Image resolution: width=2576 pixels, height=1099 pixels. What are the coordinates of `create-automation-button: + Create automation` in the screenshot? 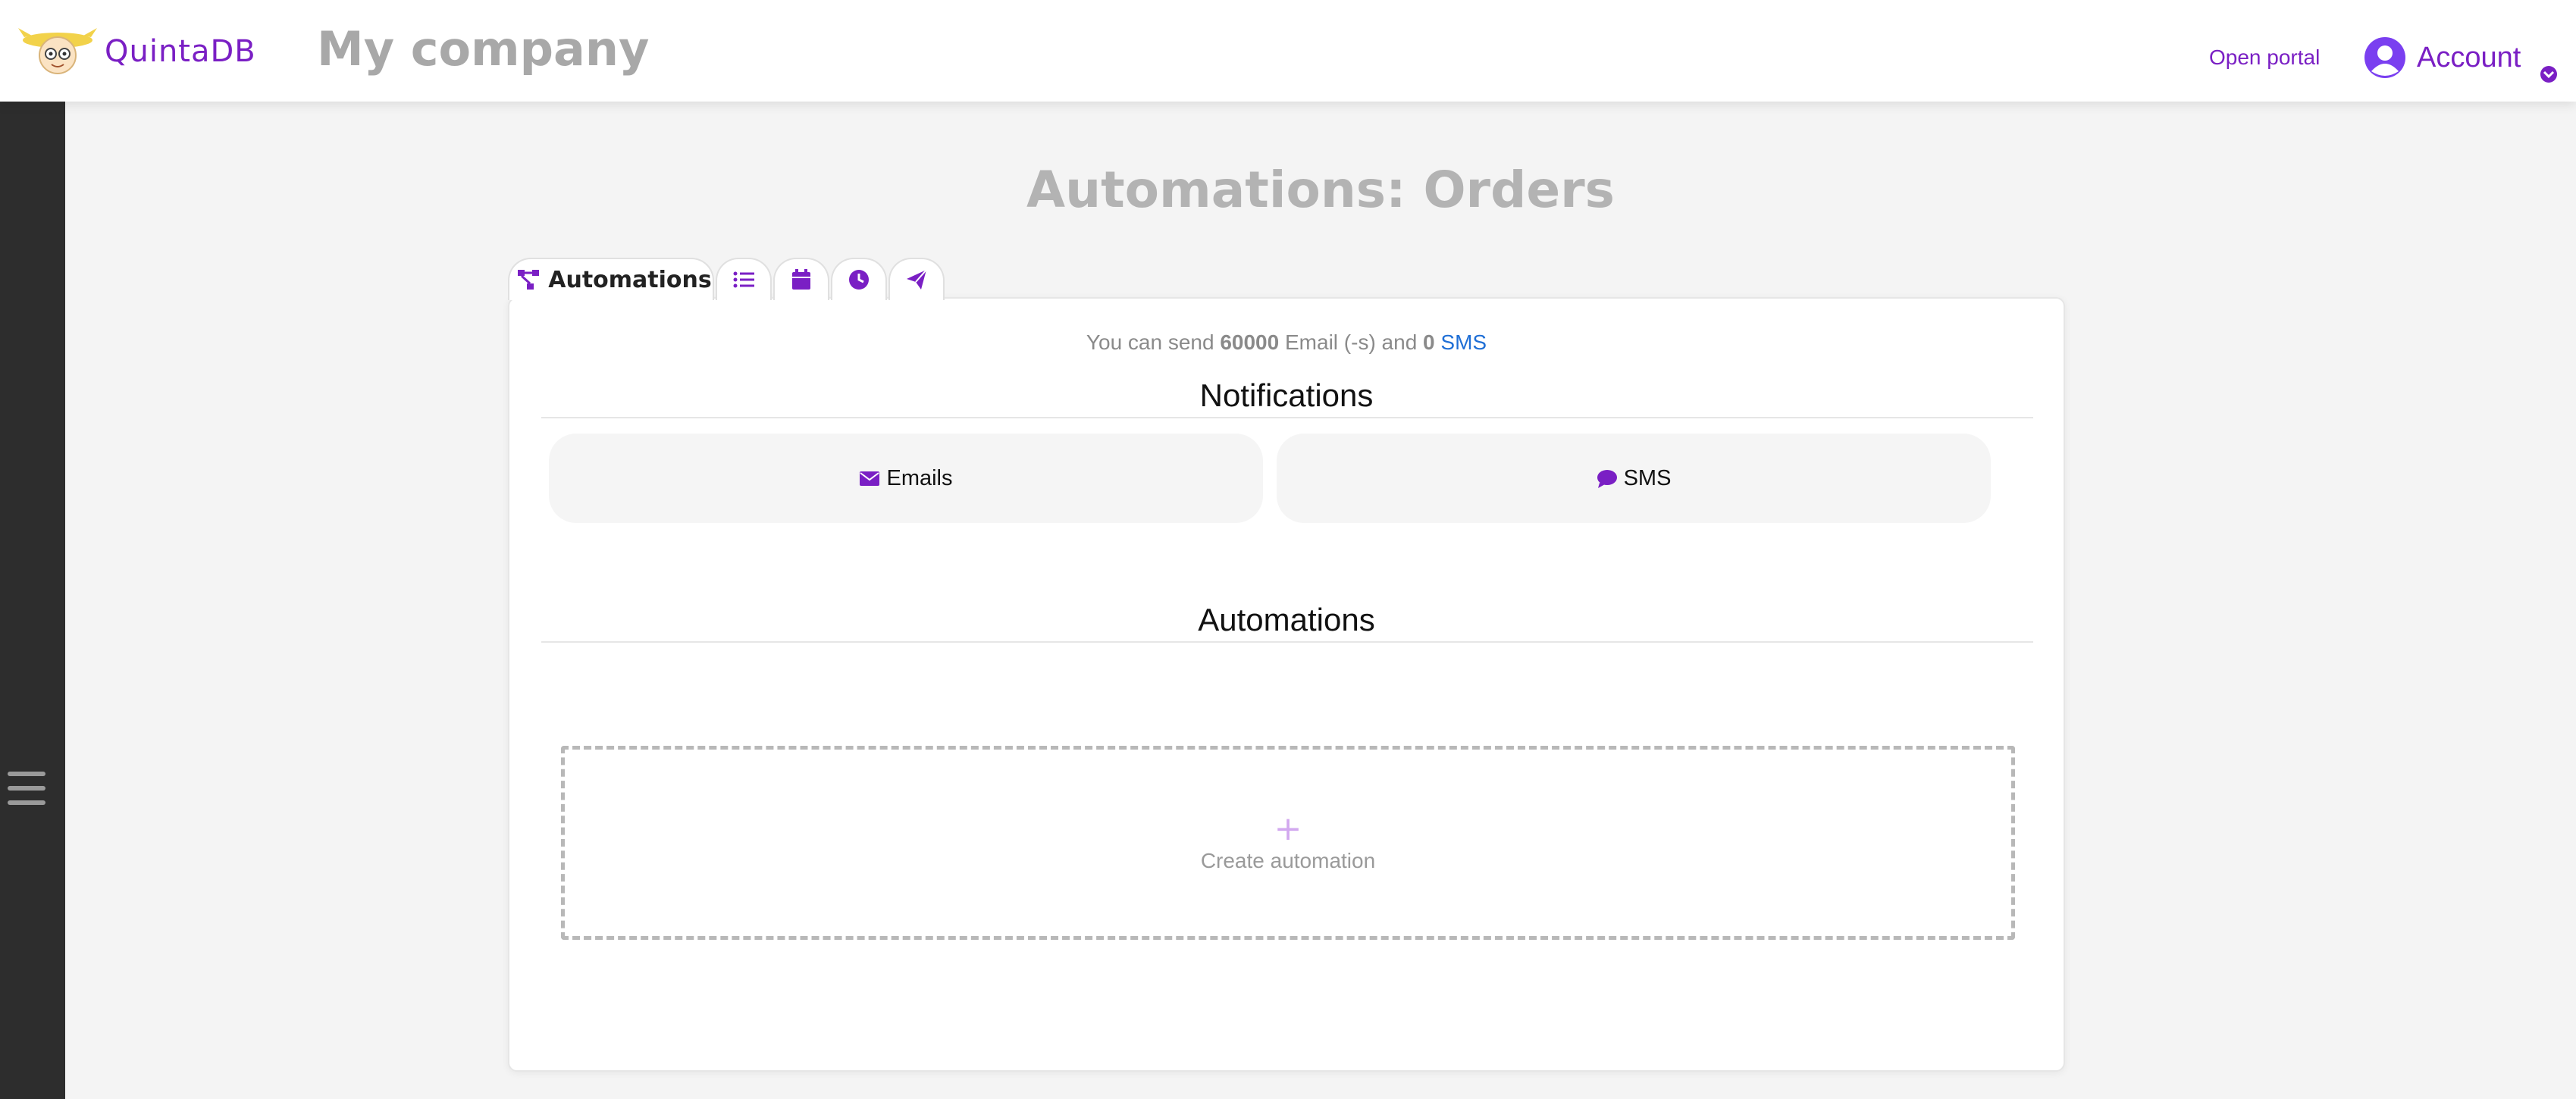 It's located at (1288, 843).